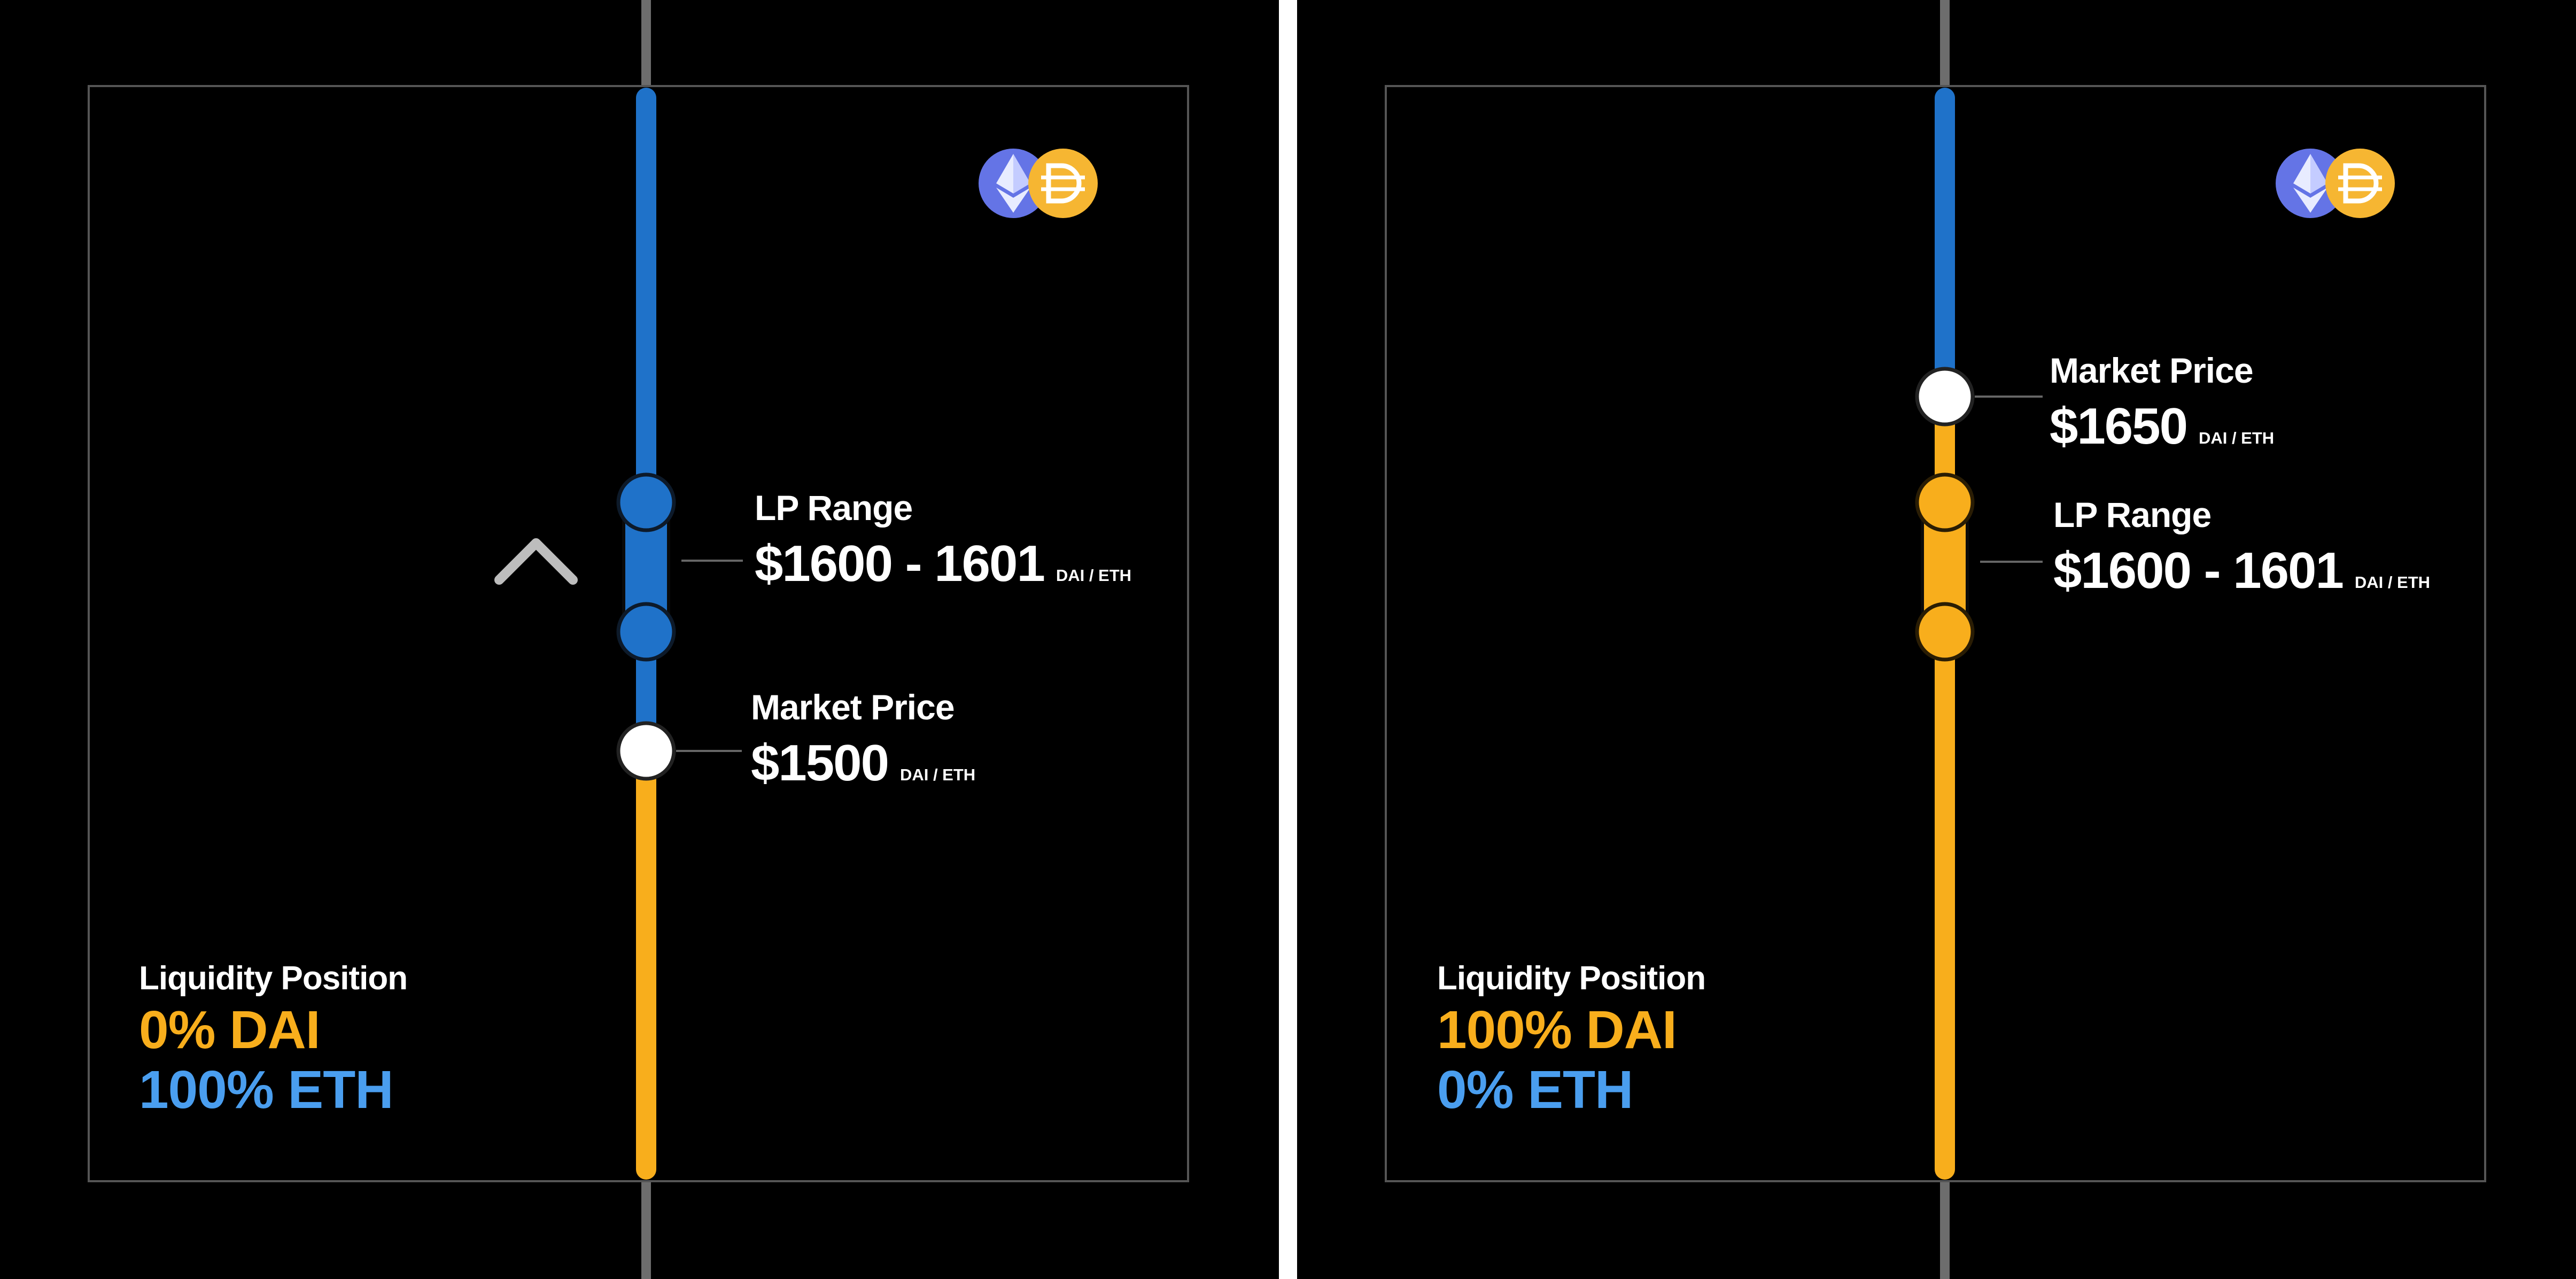 The width and height of the screenshot is (2576, 1279). Describe the element at coordinates (1535, 1090) in the screenshot. I see `liquidity-eth-share: 0% ETH` at that location.